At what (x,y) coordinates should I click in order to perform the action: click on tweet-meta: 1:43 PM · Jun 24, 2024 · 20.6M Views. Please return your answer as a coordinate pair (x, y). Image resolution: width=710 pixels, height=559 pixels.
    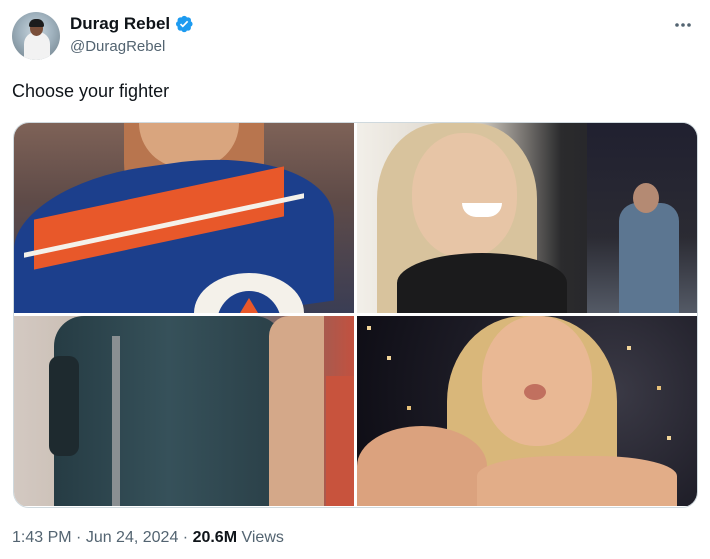
    Looking at the image, I should click on (148, 538).